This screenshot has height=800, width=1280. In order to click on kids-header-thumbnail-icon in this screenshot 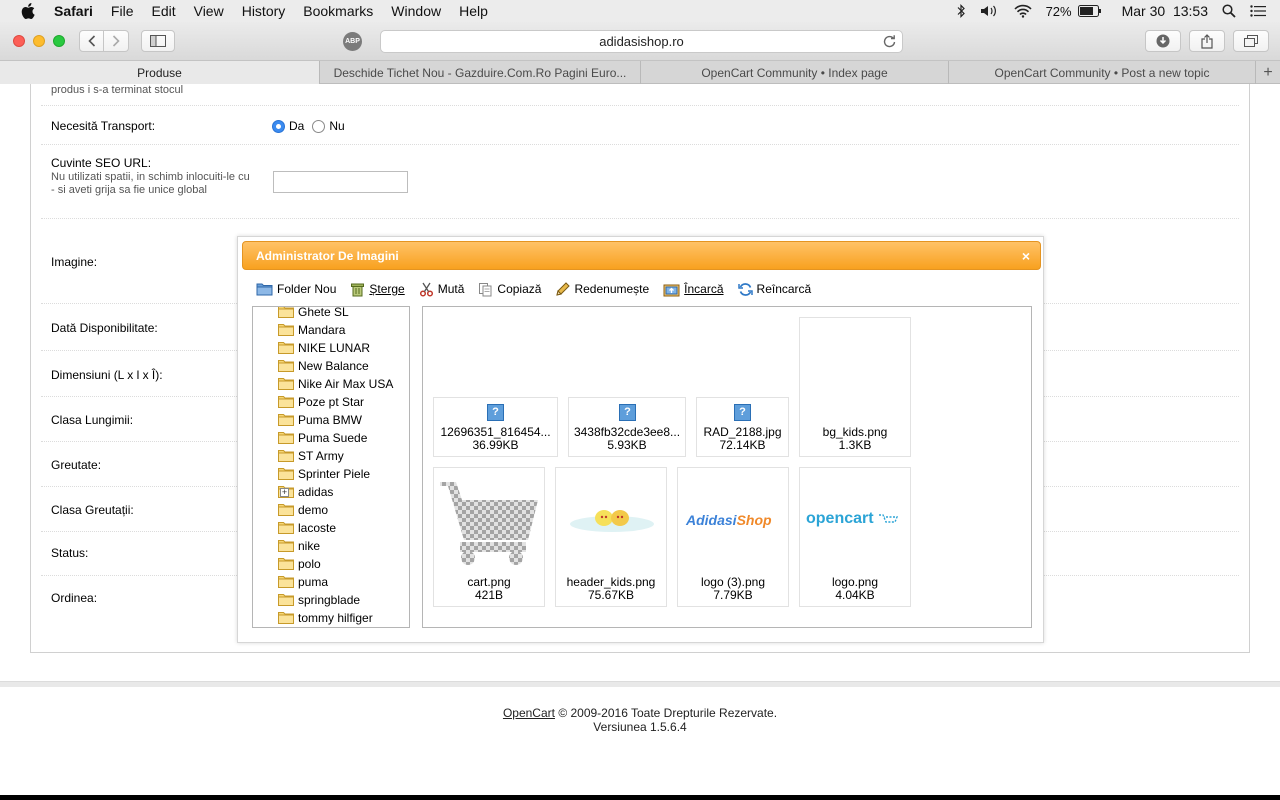, I will do `click(612, 521)`.